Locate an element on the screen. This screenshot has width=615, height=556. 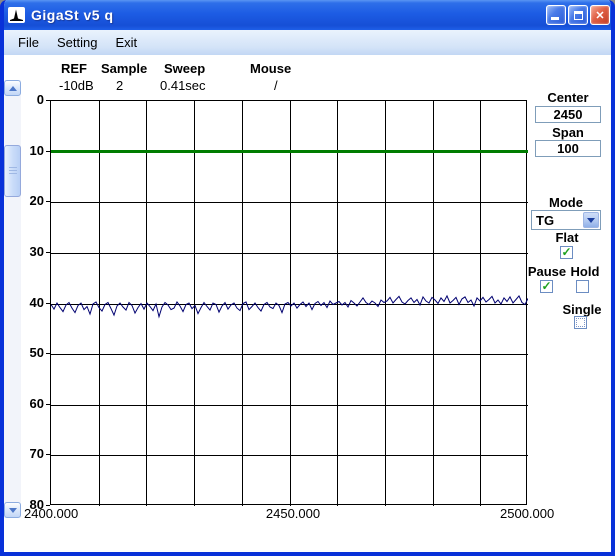
minimize-button is located at coordinates (556, 15).